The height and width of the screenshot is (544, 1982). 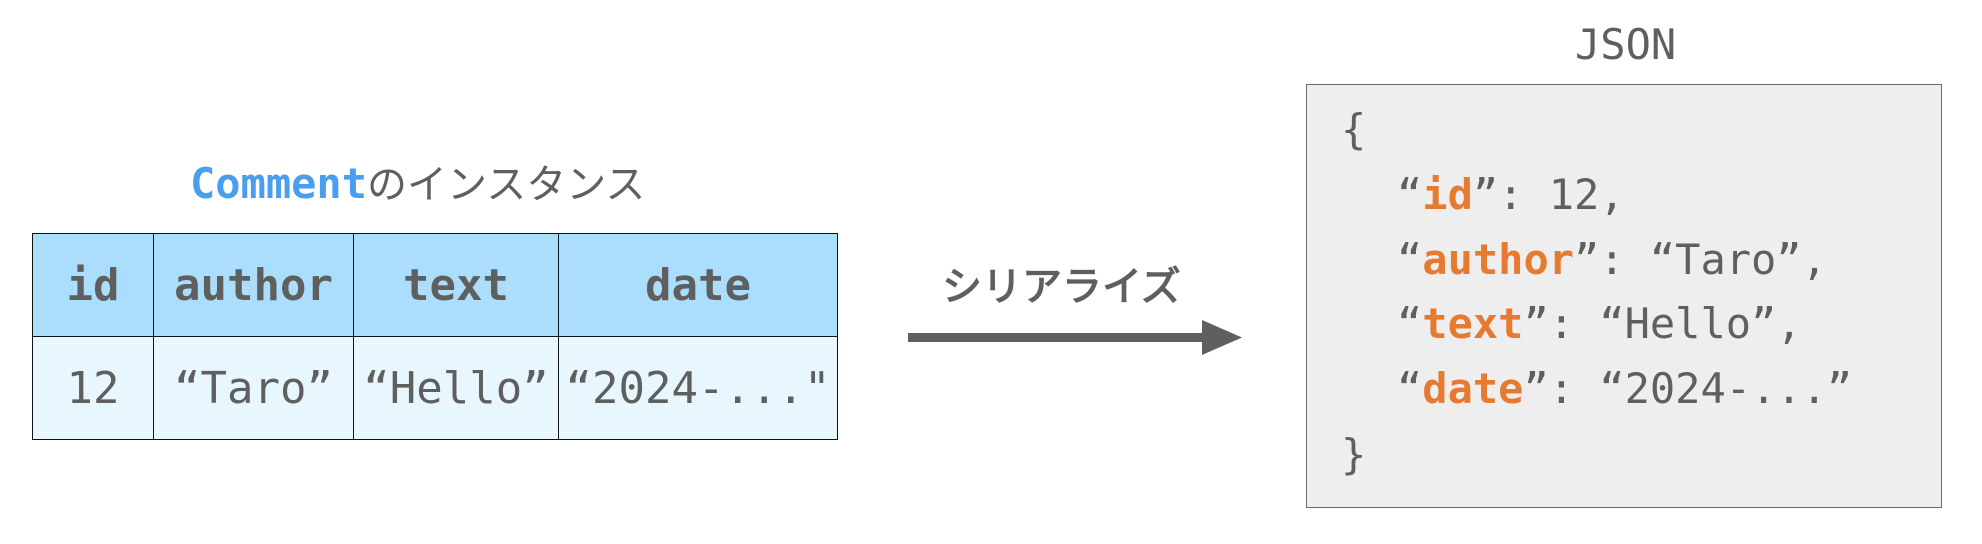 I want to click on column-header: date, so click(x=698, y=285).